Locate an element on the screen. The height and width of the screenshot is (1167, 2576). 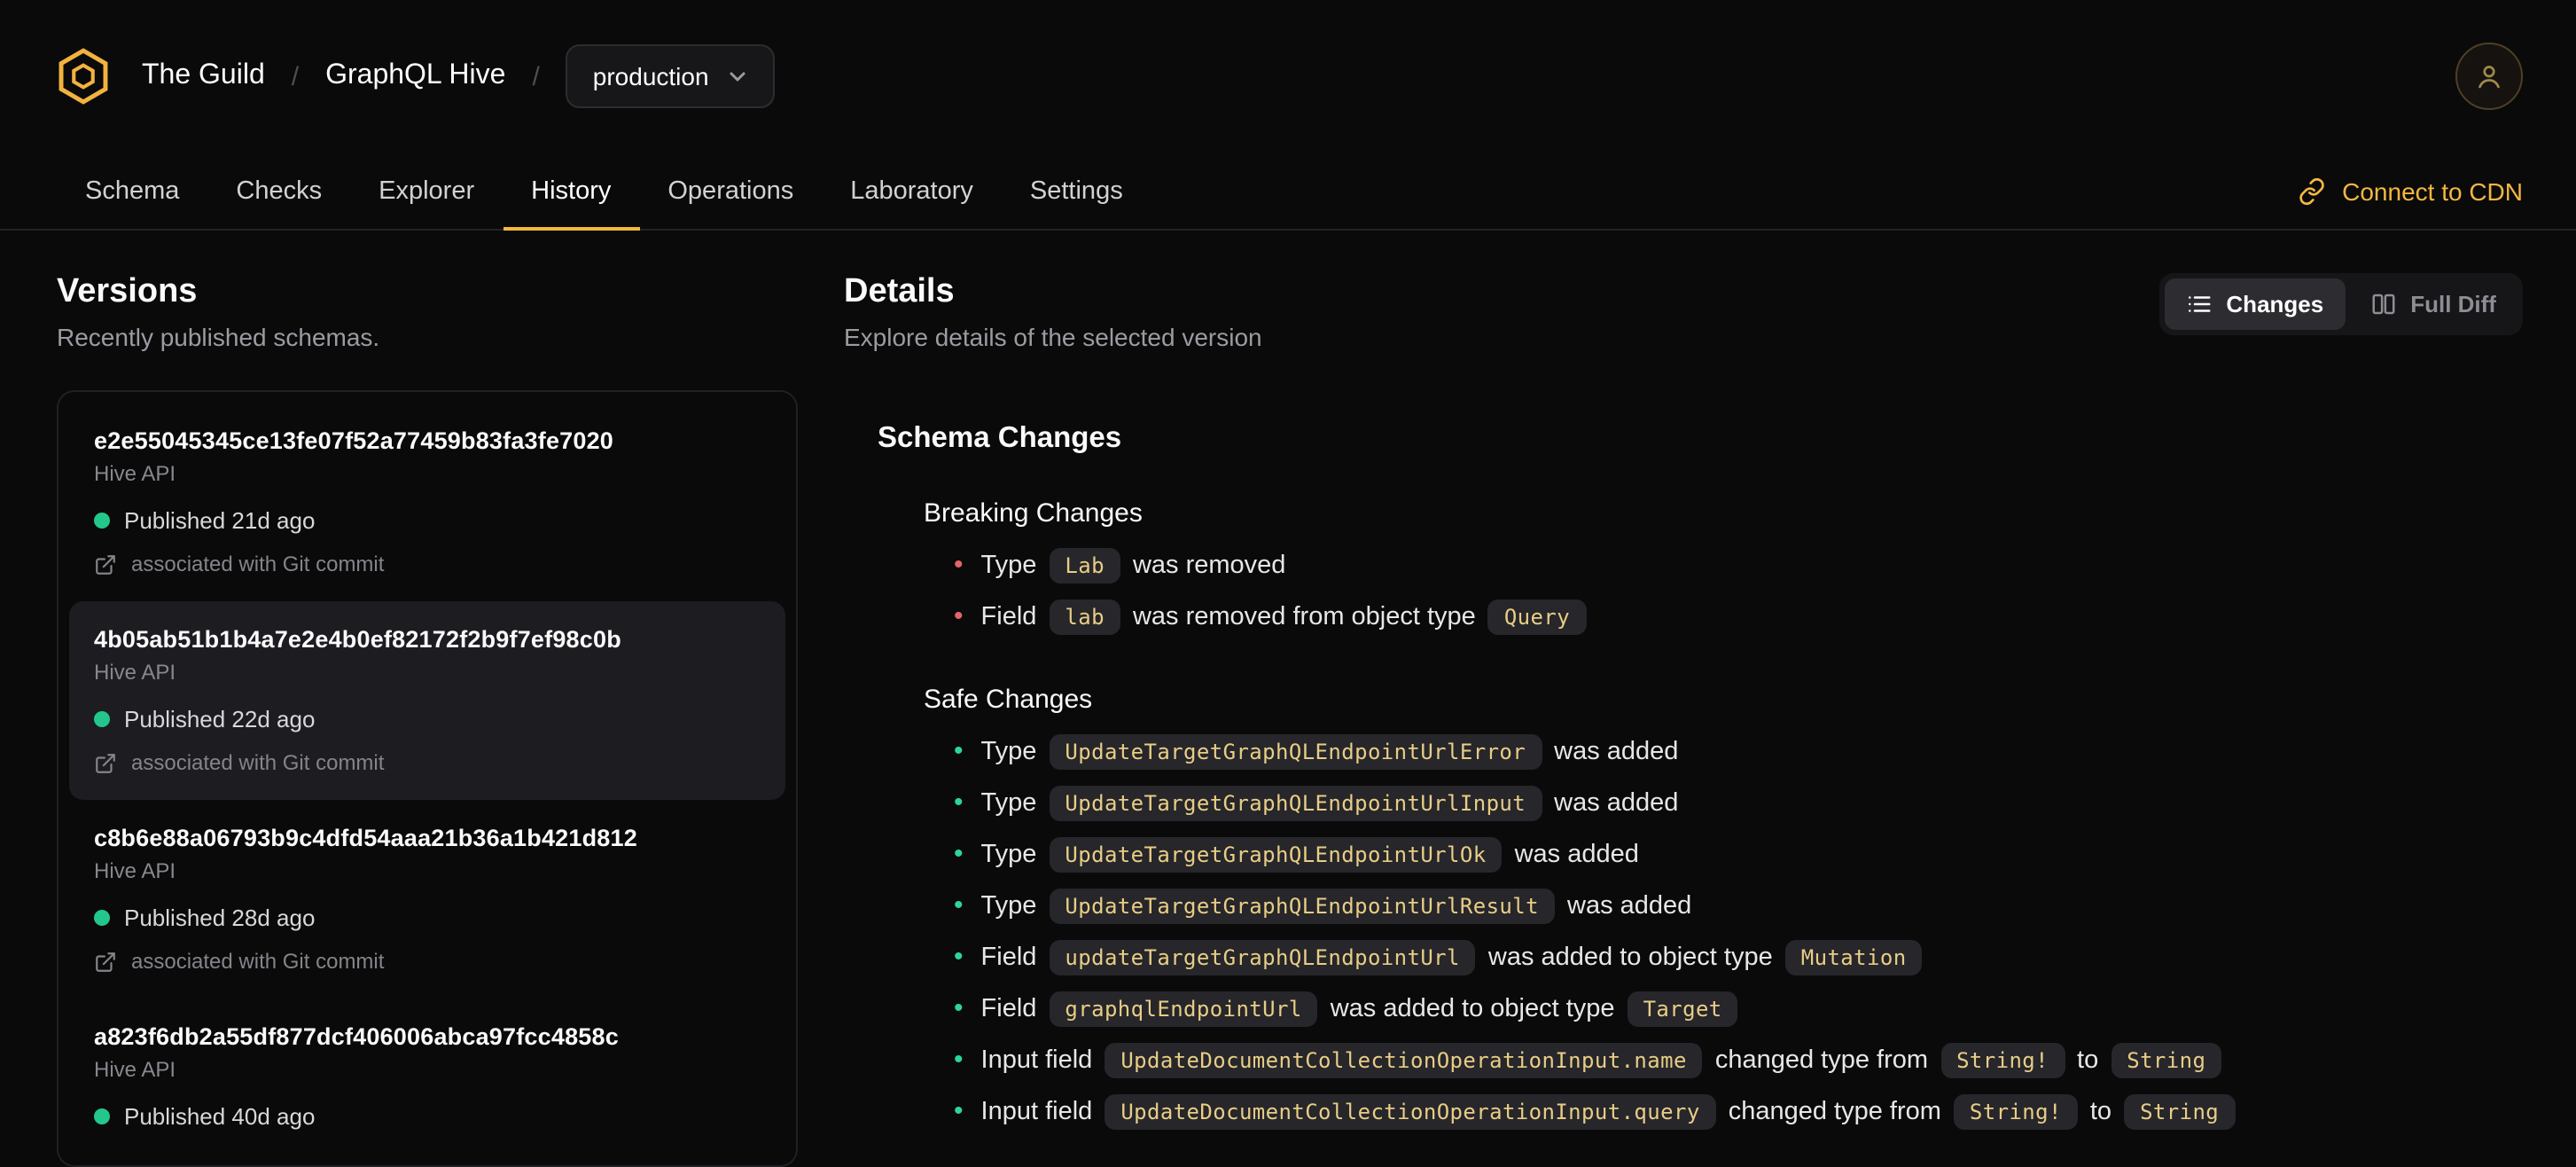
breadcrumb: The Guild / GraphQL Hive / production is located at coordinates (458, 76).